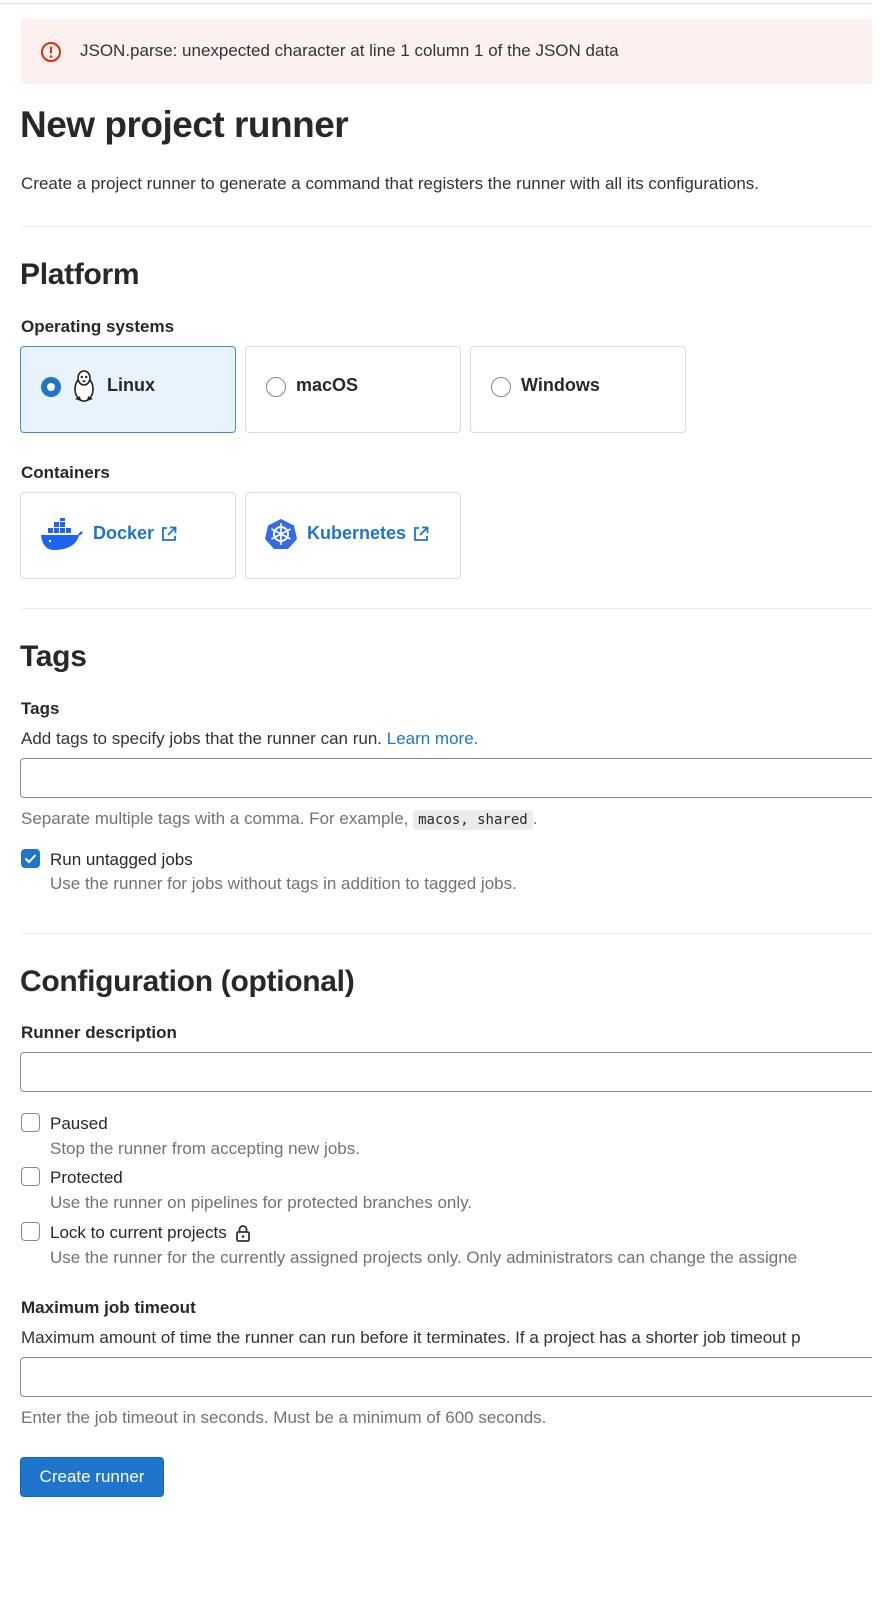  I want to click on create-runner-button: Create runner, so click(92, 1477).